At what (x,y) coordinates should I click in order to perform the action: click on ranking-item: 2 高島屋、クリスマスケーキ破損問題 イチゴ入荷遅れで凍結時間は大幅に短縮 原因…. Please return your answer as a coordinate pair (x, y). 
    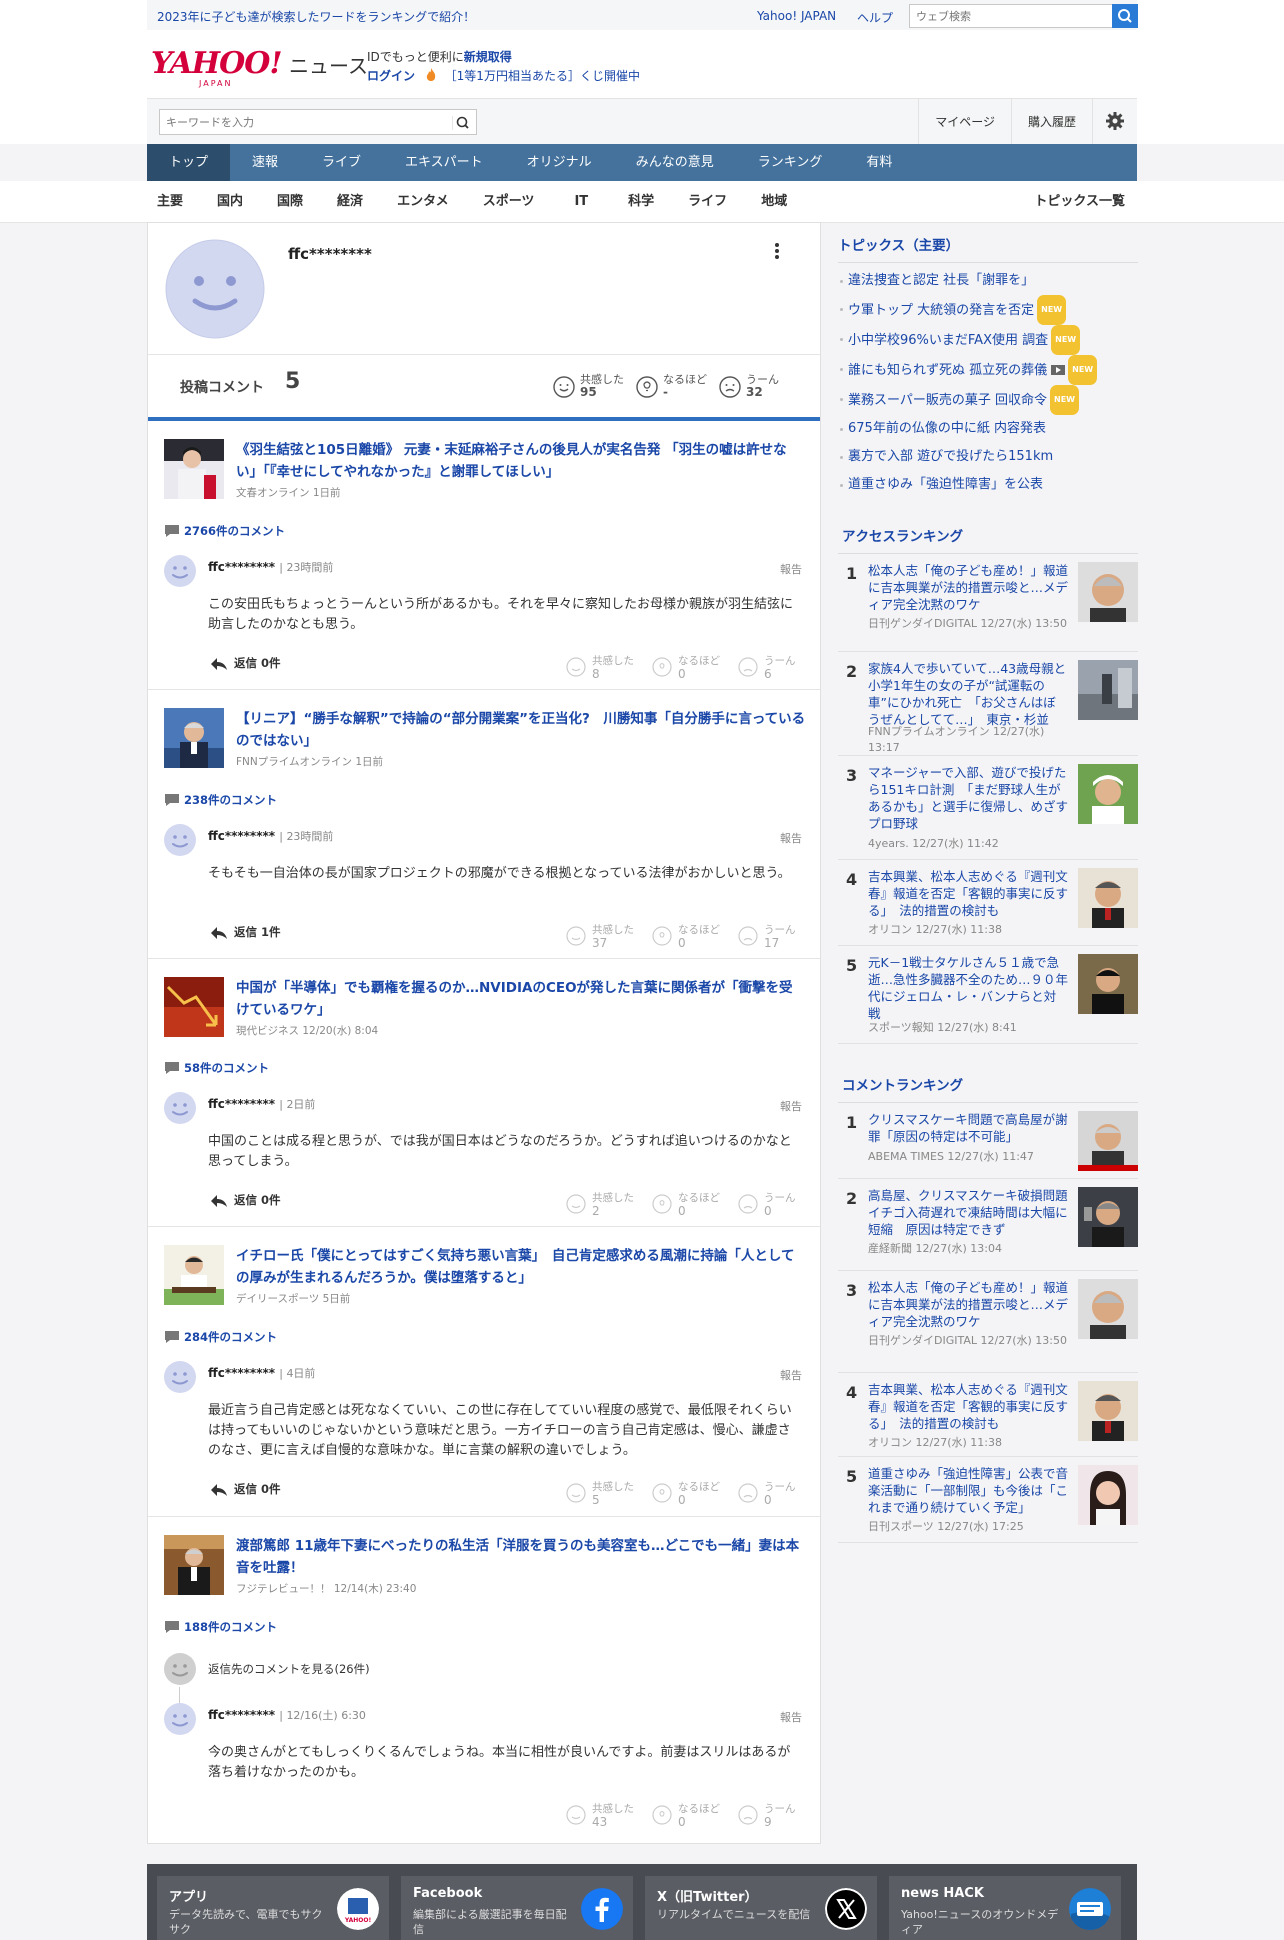
    Looking at the image, I should click on (988, 1225).